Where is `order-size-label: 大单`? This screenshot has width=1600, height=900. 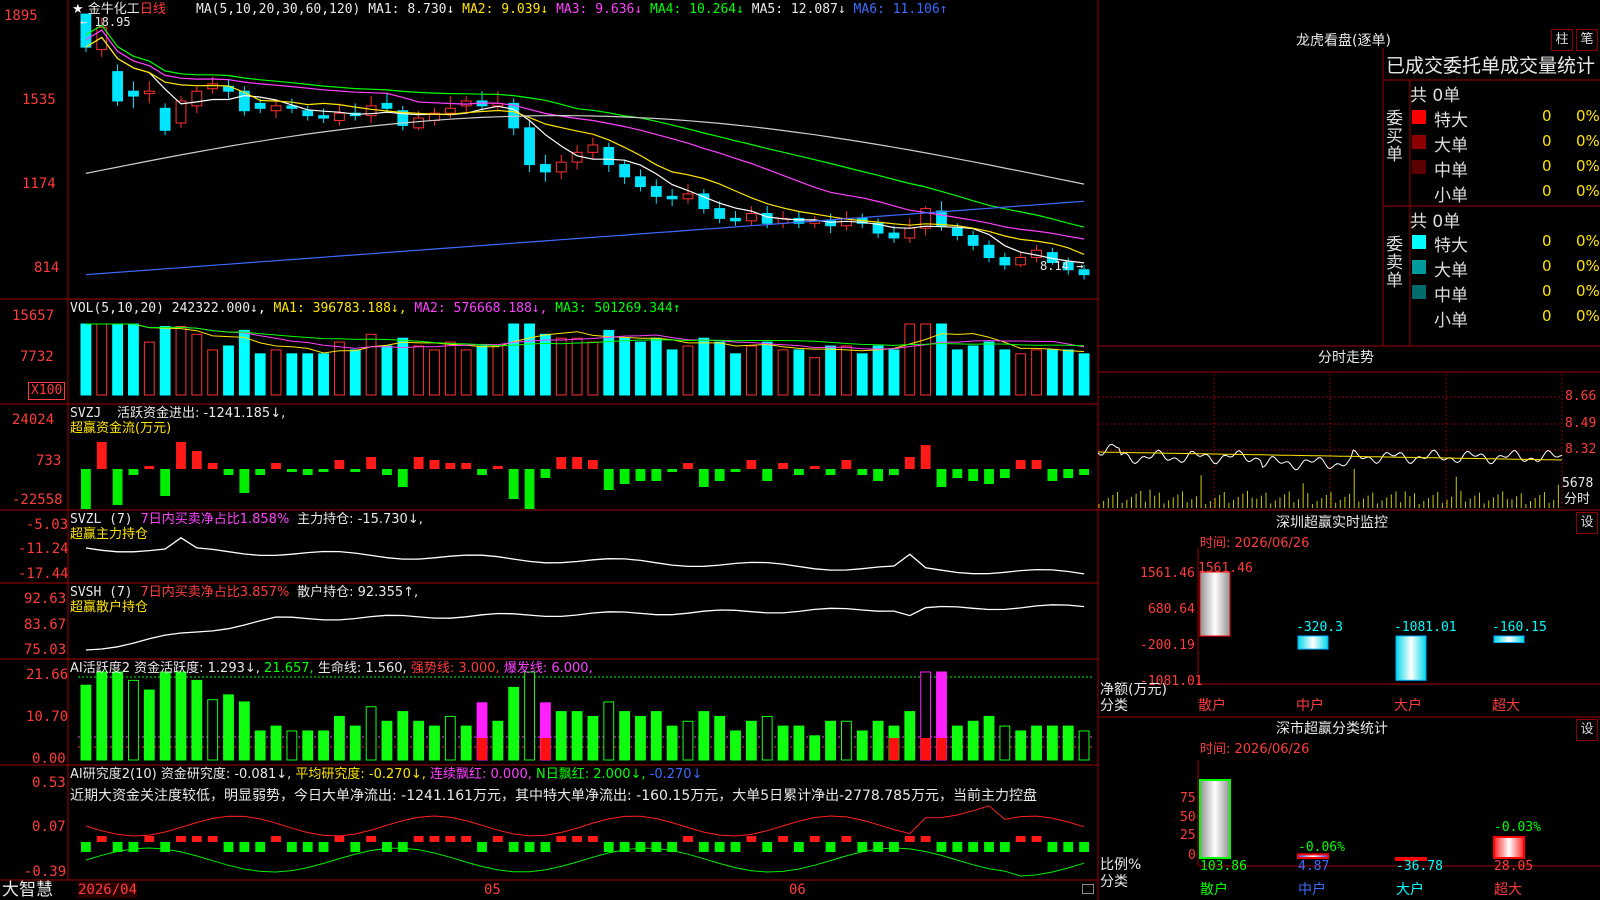
order-size-label: 大单 is located at coordinates (1451, 146).